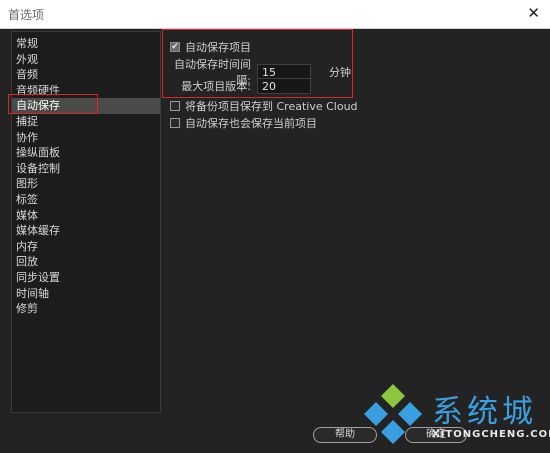 The image size is (550, 453). What do you see at coordinates (175, 47) in the screenshot?
I see `autosave-enable-checkbox: ✔` at bounding box center [175, 47].